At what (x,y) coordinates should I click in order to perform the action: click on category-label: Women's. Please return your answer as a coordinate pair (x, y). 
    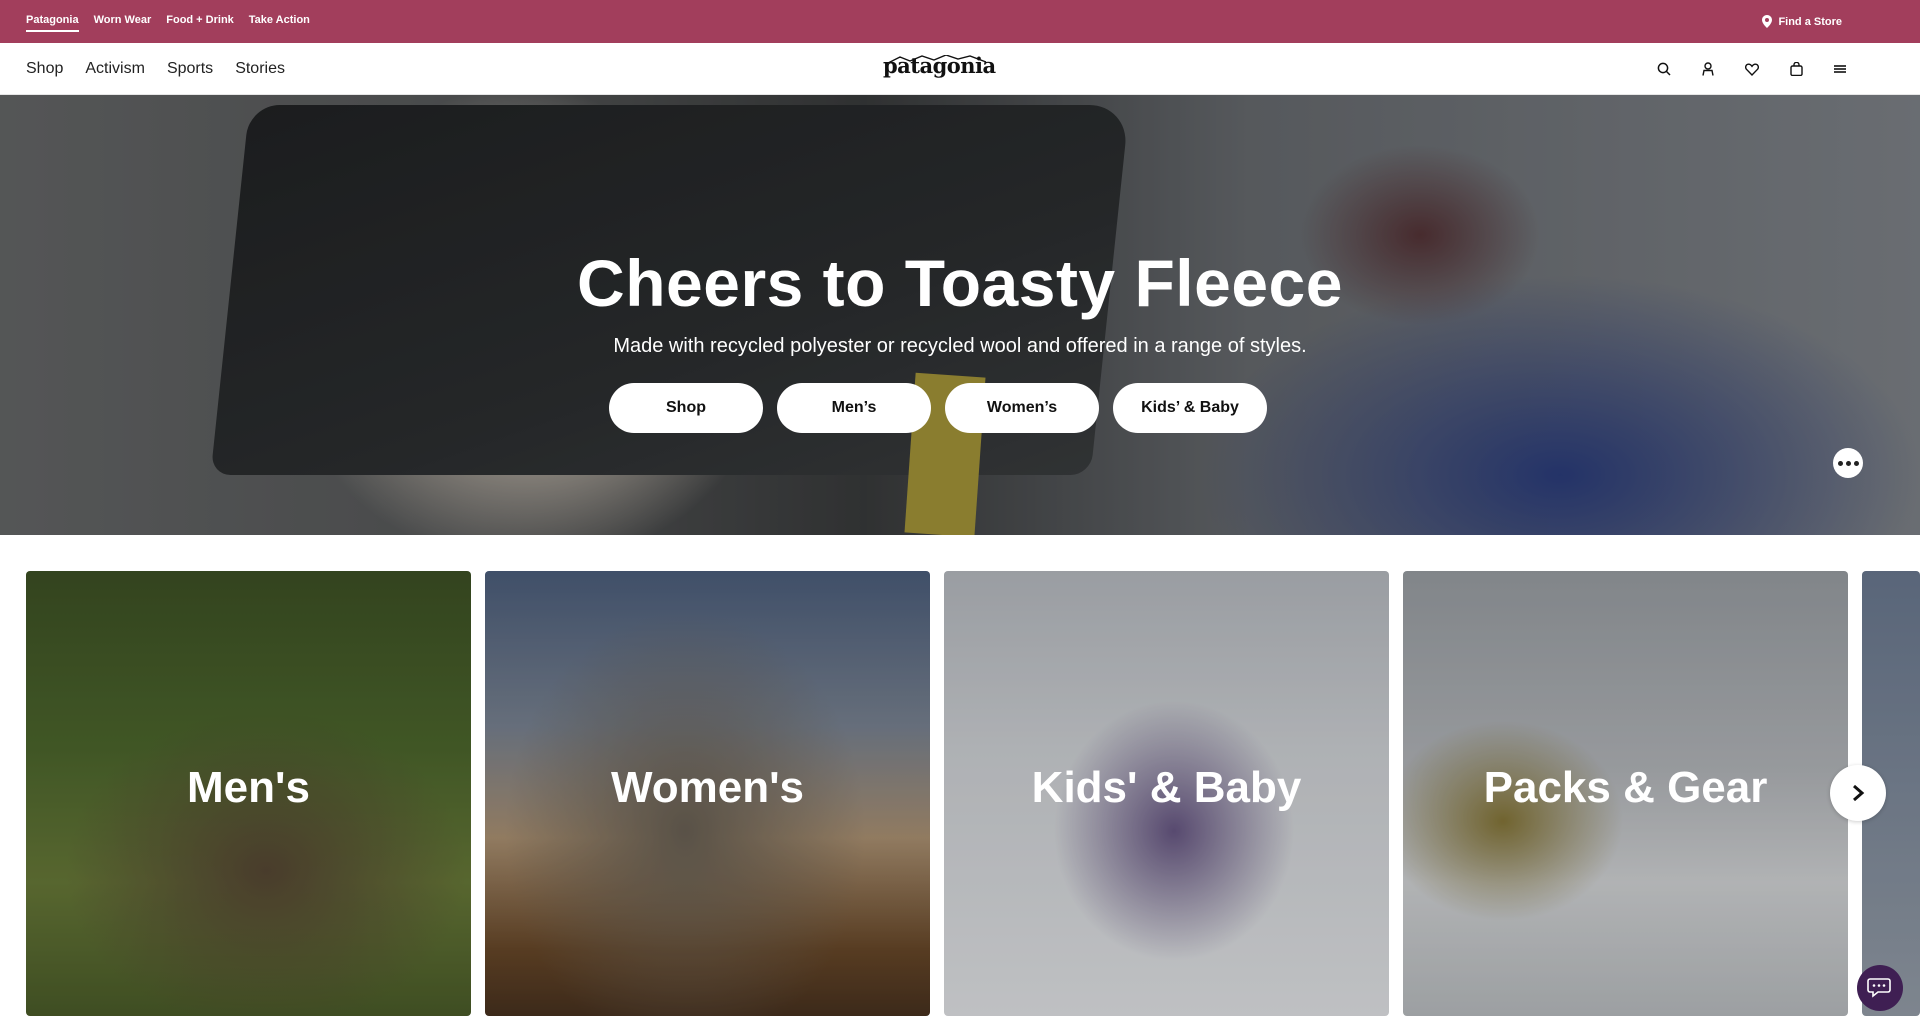
    Looking at the image, I should click on (707, 787).